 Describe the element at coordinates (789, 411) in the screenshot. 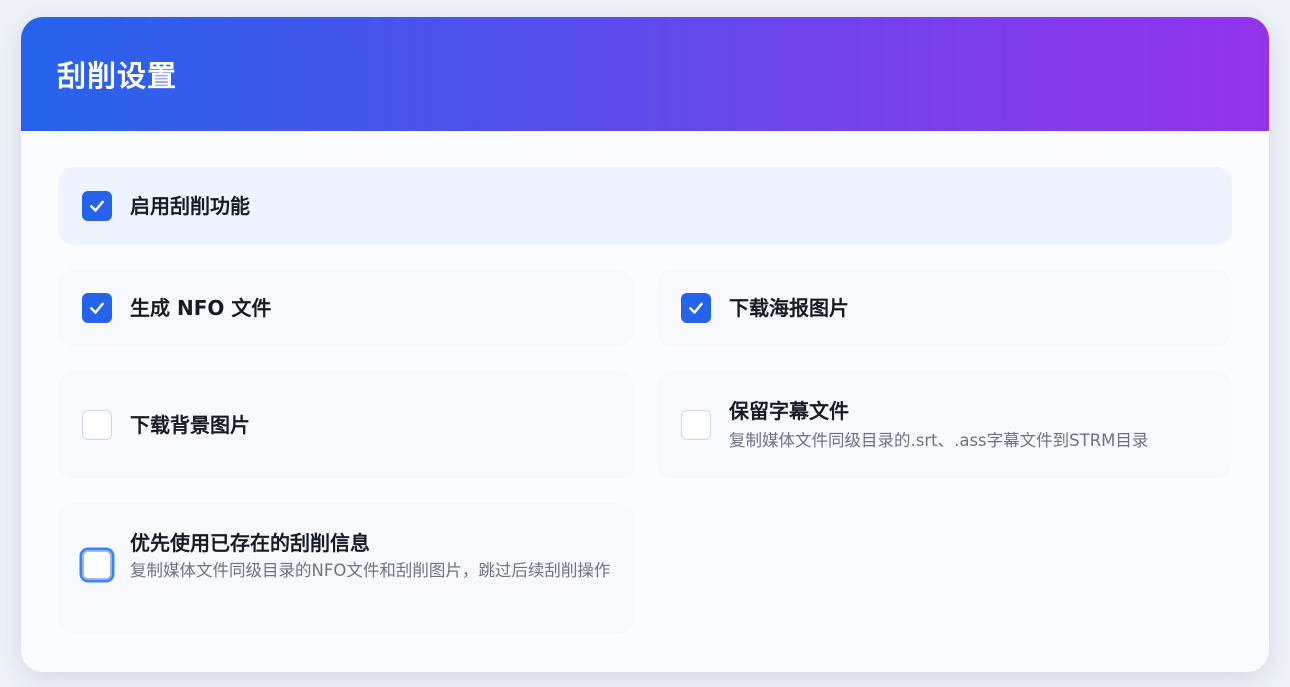

I see `keep-subtitles-label: 保留字幕文件` at that location.